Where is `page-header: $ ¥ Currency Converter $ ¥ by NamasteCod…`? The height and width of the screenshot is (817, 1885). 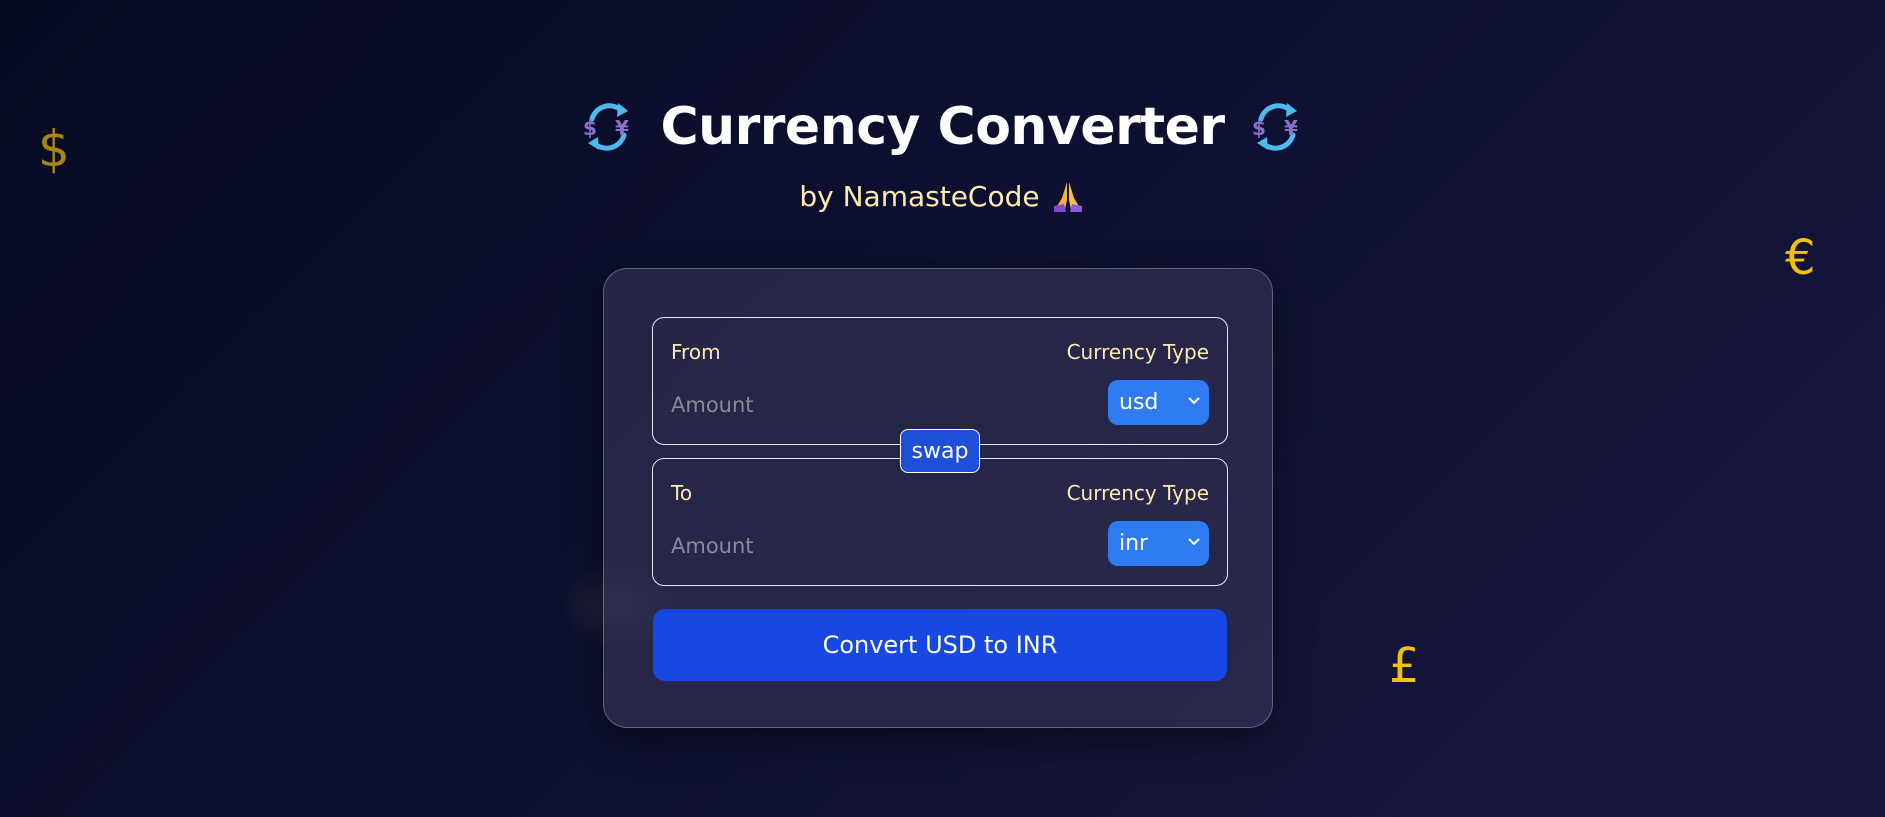
page-header: $ ¥ Currency Converter $ ¥ by NamasteCod… is located at coordinates (942, 153).